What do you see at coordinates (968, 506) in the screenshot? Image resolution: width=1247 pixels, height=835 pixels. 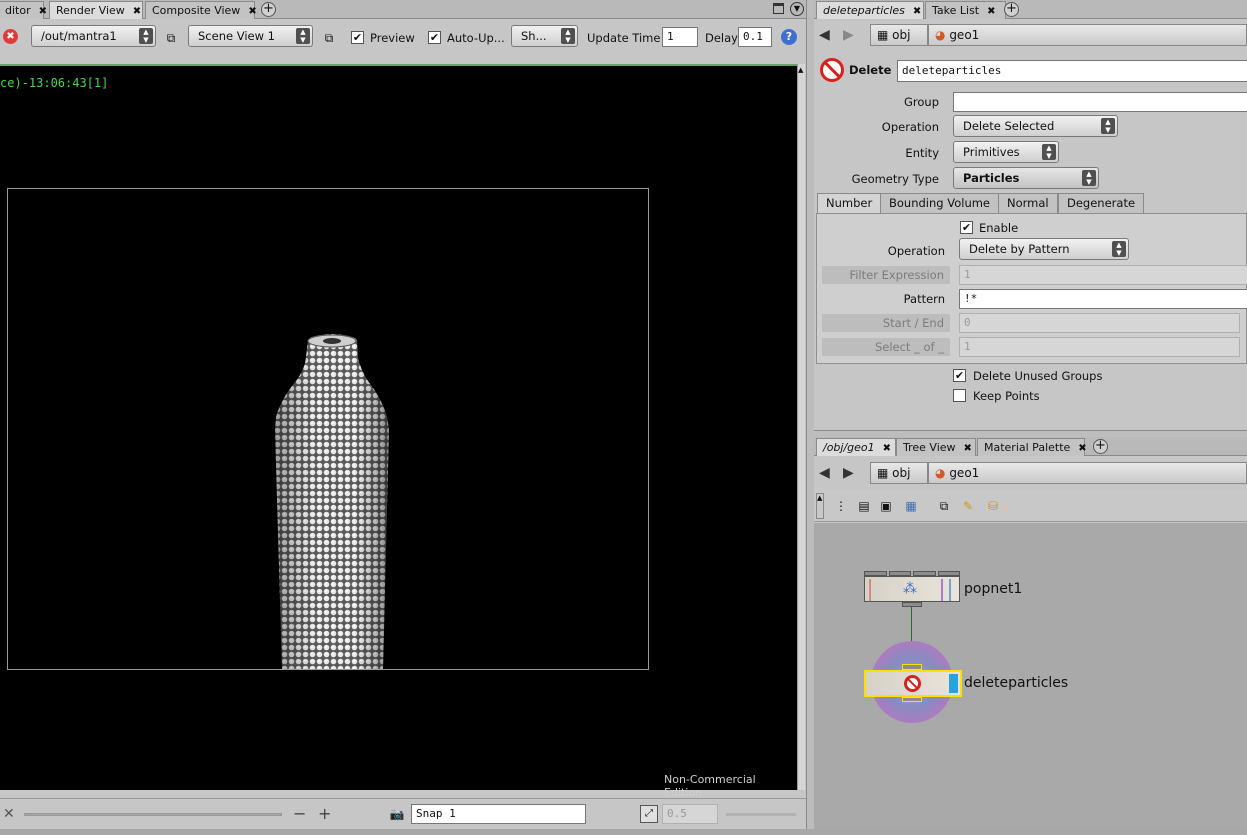 I see `sticky-note-icon: ✎` at bounding box center [968, 506].